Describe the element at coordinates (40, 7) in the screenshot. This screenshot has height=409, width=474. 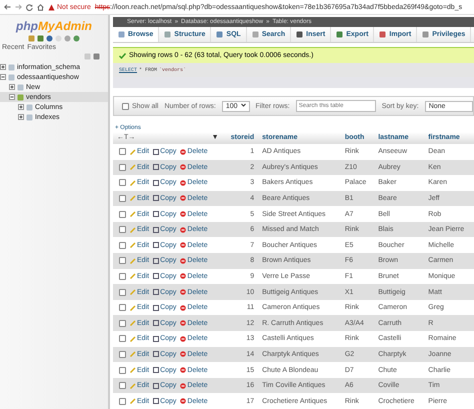
I see `home-icon` at that location.